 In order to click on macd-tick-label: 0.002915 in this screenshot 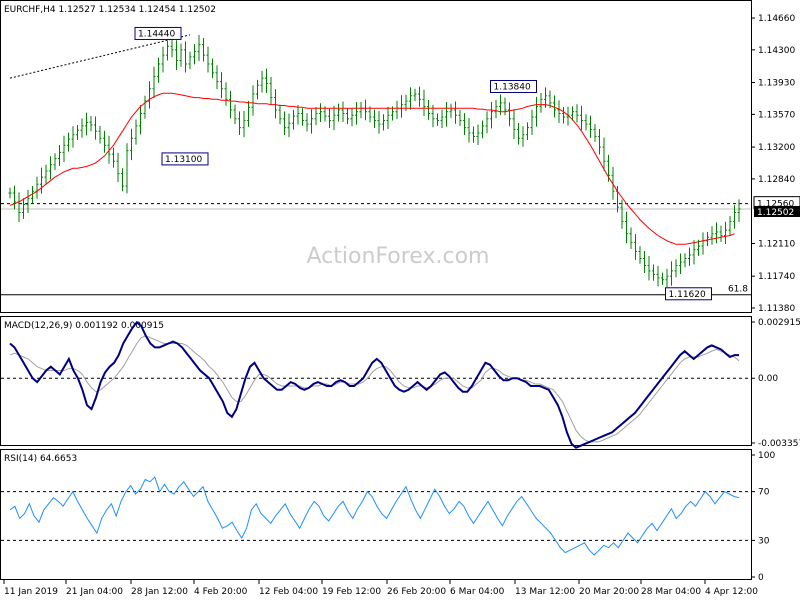, I will do `click(779, 323)`.